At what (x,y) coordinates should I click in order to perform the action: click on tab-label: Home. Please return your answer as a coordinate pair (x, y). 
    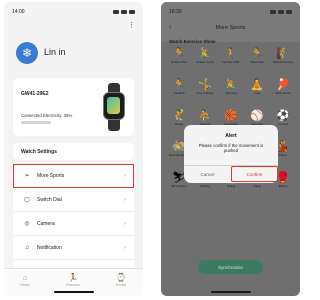
    Looking at the image, I should click on (25, 285).